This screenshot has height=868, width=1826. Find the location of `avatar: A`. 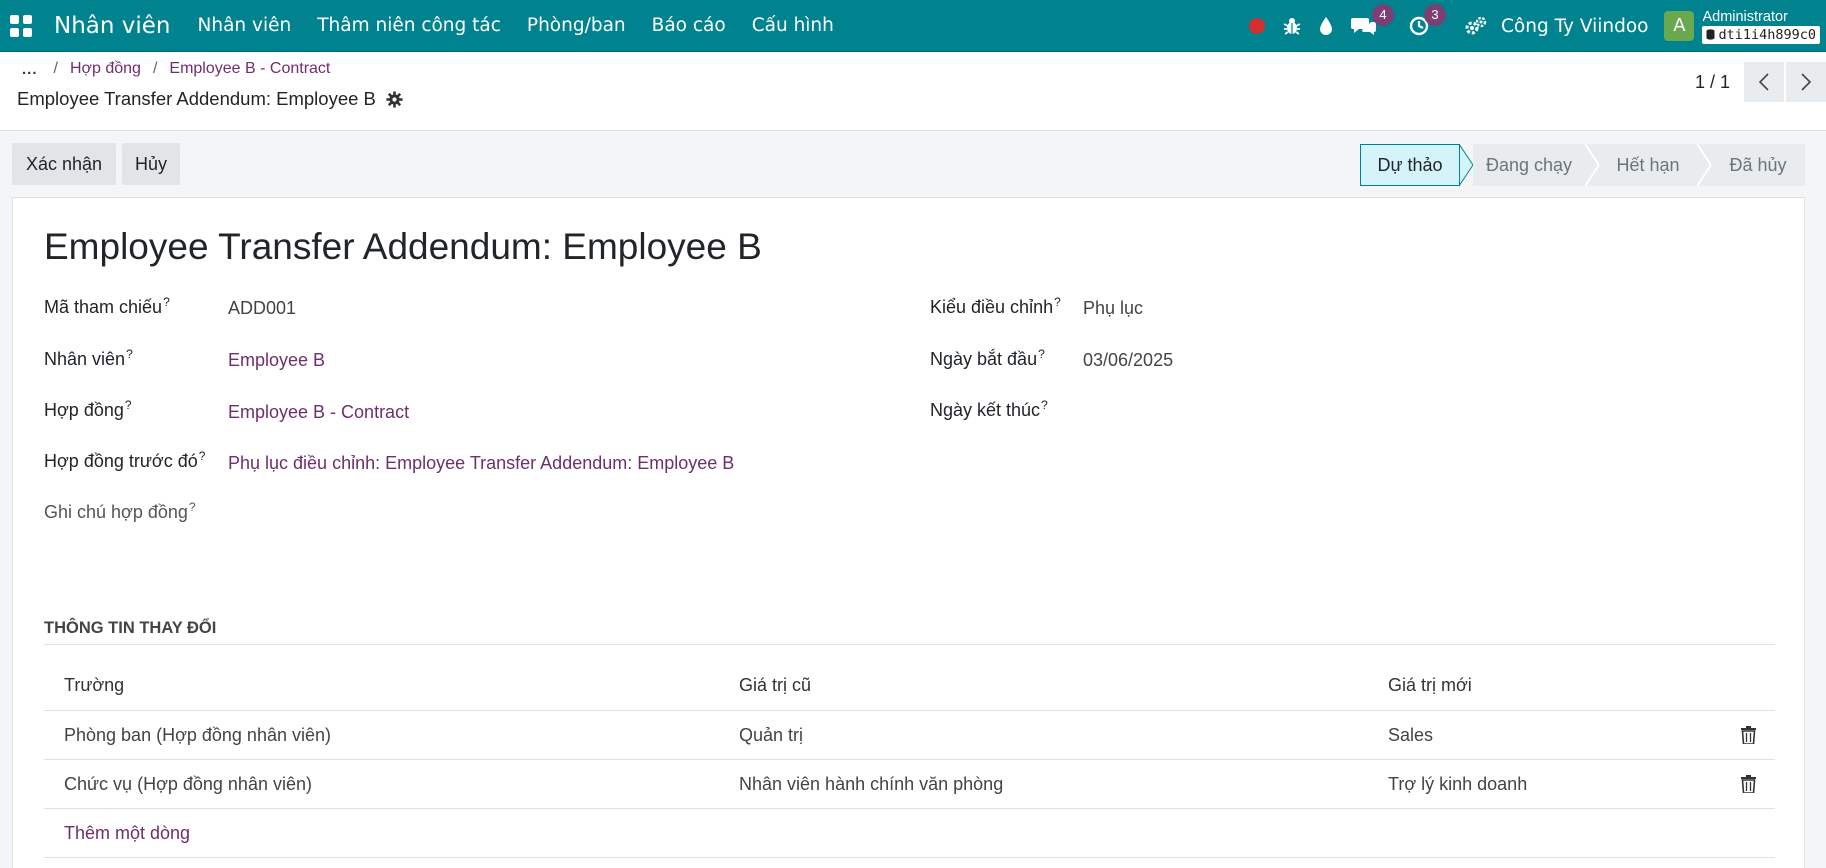

avatar: A is located at coordinates (1679, 26).